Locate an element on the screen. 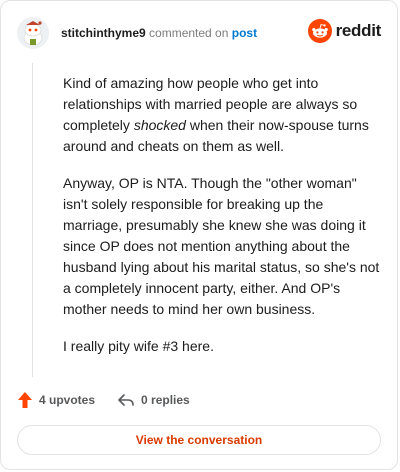 This screenshot has width=400, height=472. reply-count: 0 replies is located at coordinates (165, 400).